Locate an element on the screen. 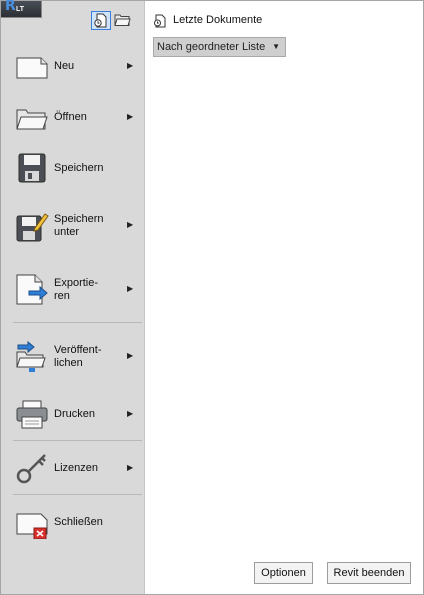 This screenshot has height=595, width=424. menu-item-print: Drucken ▶ is located at coordinates (72, 414).